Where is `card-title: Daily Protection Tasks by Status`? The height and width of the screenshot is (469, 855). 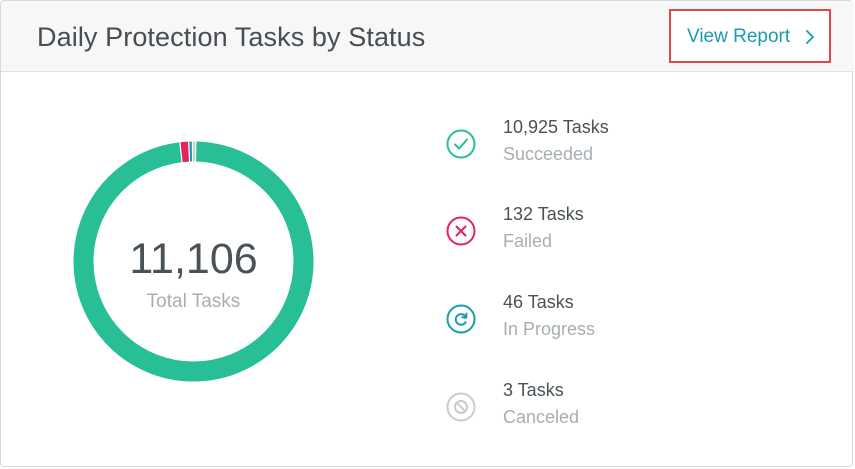 card-title: Daily Protection Tasks by Status is located at coordinates (231, 37).